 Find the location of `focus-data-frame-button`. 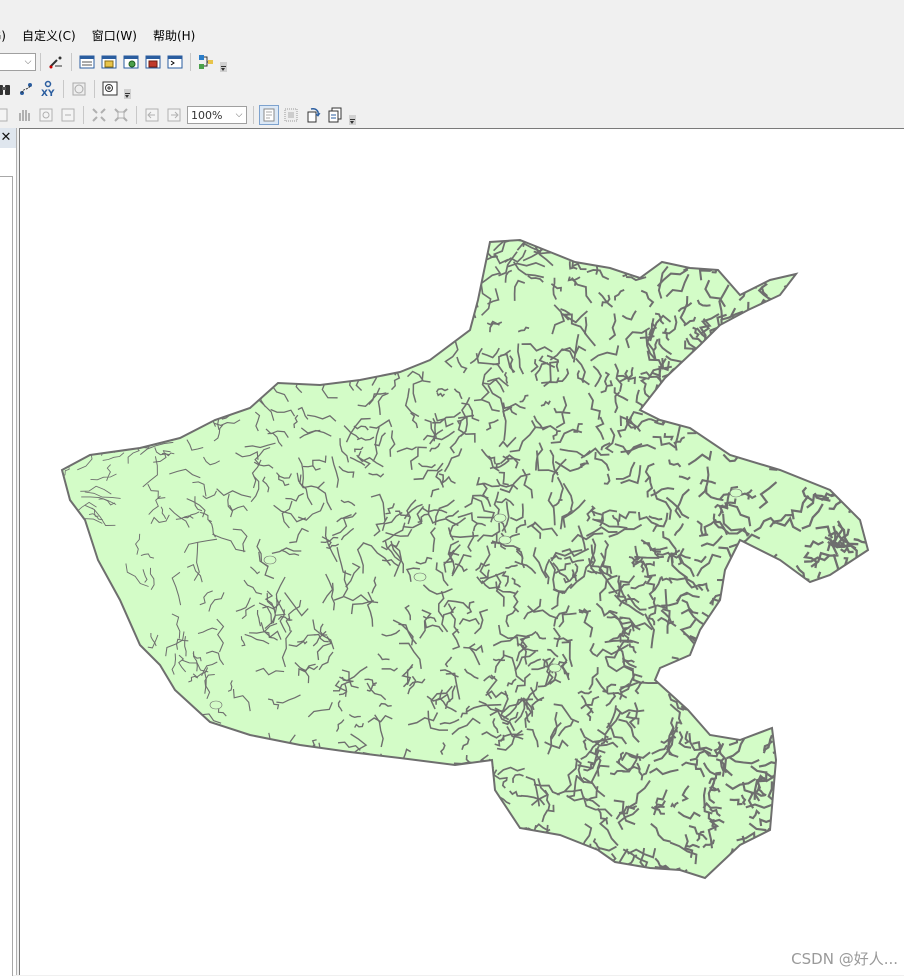

focus-data-frame-button is located at coordinates (291, 115).